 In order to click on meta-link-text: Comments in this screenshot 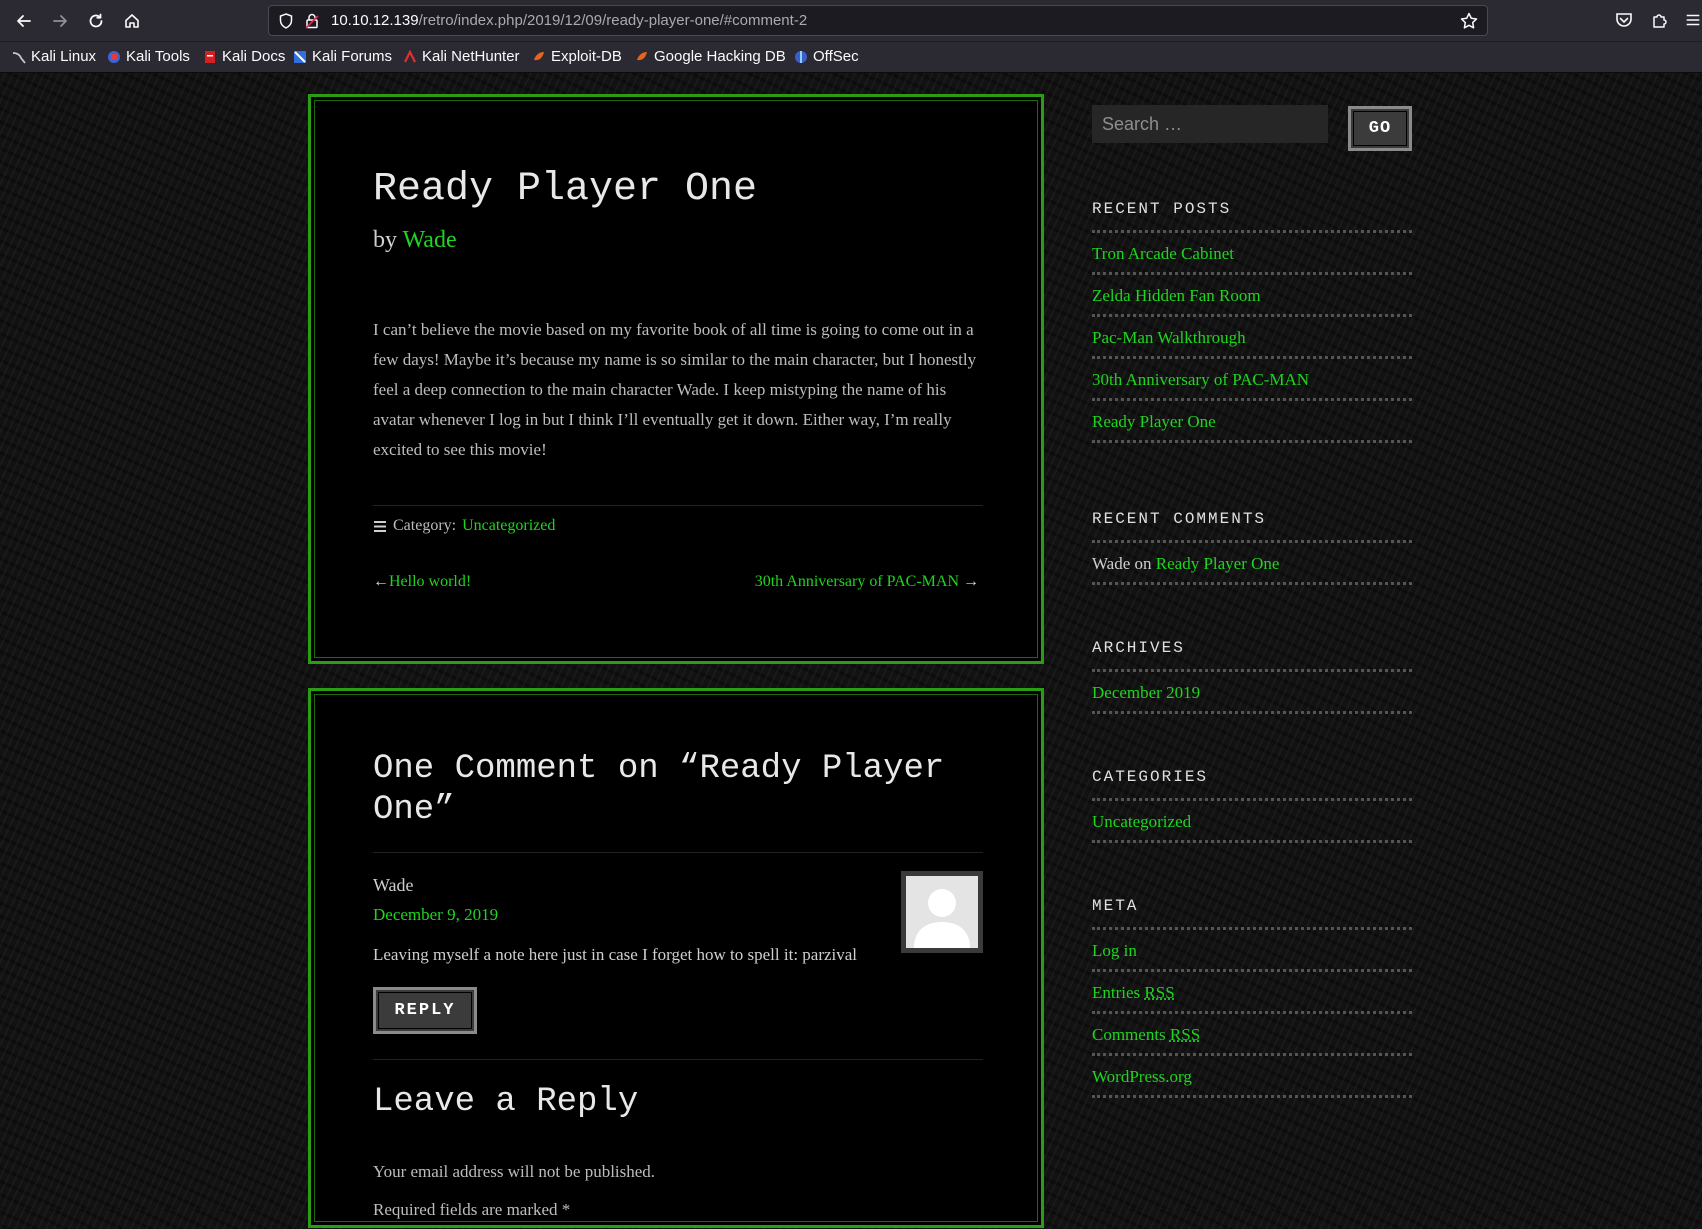, I will do `click(1131, 1034)`.